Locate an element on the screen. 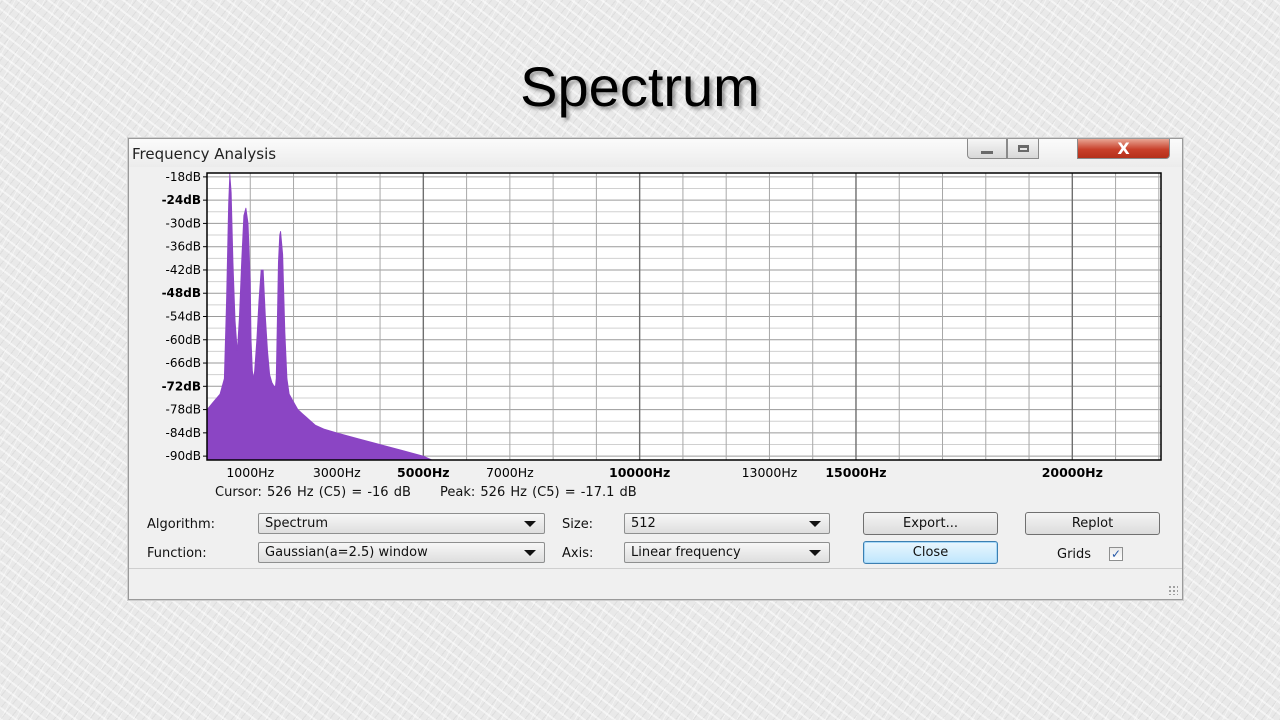  cursor-readout: Cursor: 526 Hz (C5) = -16 dB is located at coordinates (313, 492).